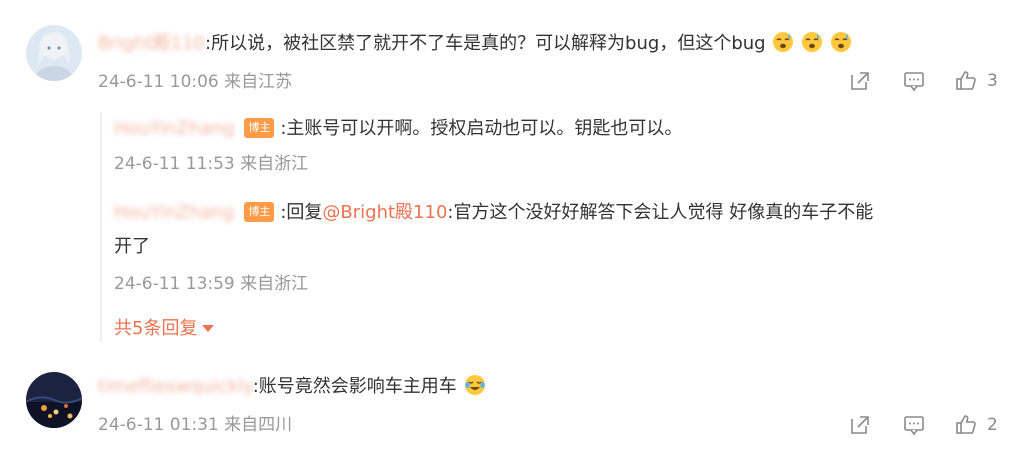  Describe the element at coordinates (208, 328) in the screenshot. I see `caret-down-icon` at that location.